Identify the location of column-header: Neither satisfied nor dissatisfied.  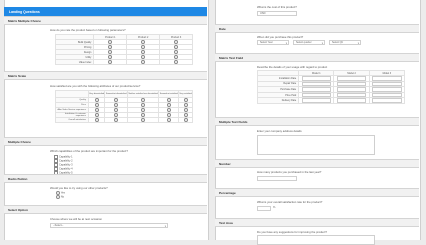
(143, 94).